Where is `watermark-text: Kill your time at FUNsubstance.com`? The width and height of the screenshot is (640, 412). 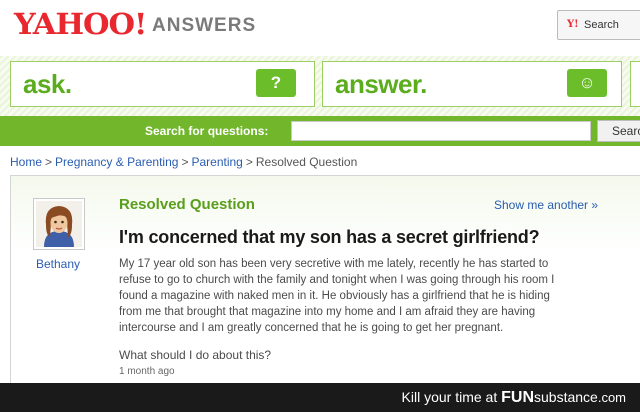
watermark-text: Kill your time at FUNsubstance.com is located at coordinates (514, 398).